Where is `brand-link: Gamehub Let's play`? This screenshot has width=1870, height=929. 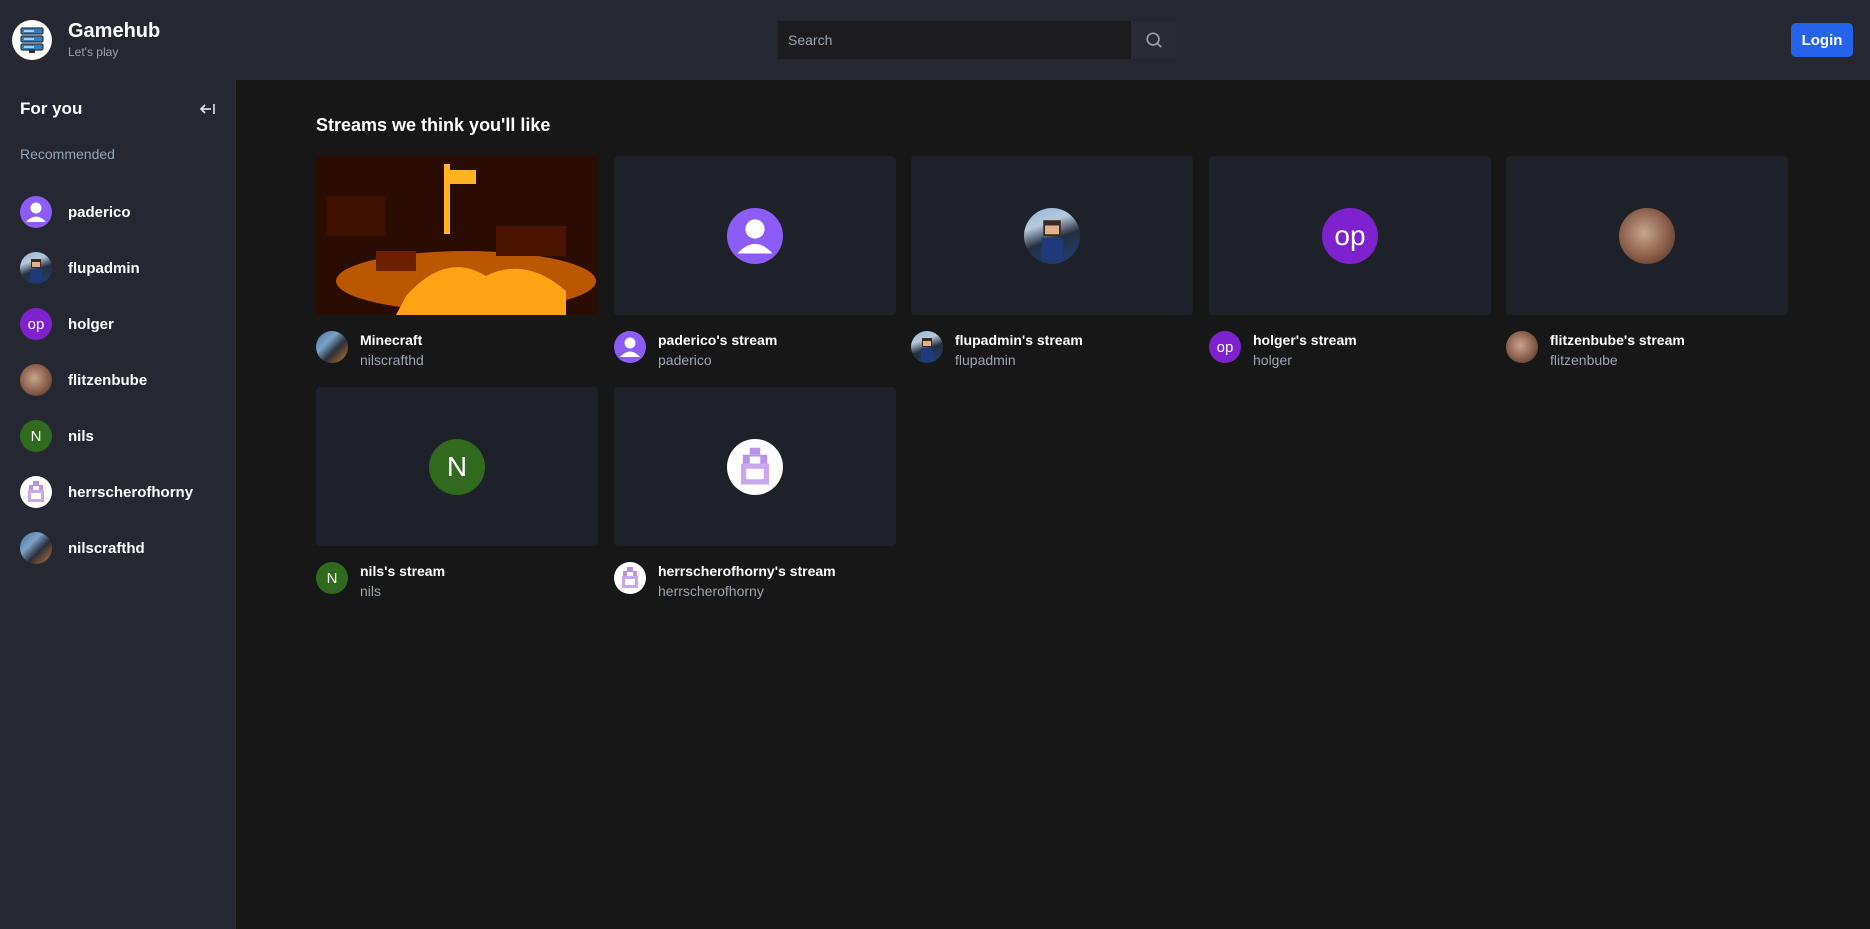 brand-link: Gamehub Let's play is located at coordinates (86, 40).